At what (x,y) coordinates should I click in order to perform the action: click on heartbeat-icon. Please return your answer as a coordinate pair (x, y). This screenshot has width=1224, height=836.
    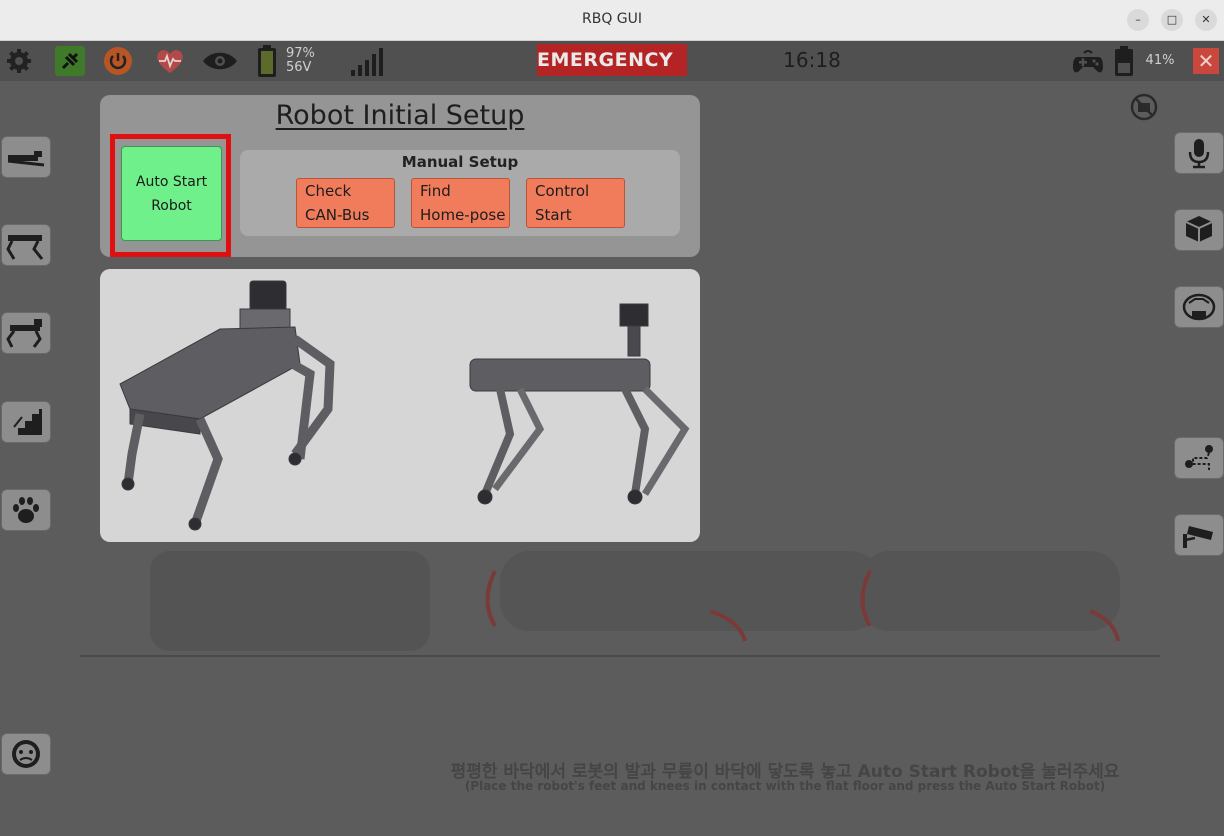
    Looking at the image, I should click on (170, 61).